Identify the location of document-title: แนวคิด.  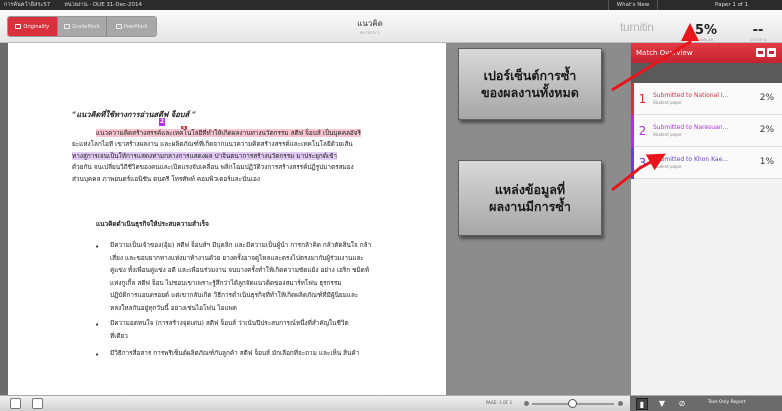
(370, 23).